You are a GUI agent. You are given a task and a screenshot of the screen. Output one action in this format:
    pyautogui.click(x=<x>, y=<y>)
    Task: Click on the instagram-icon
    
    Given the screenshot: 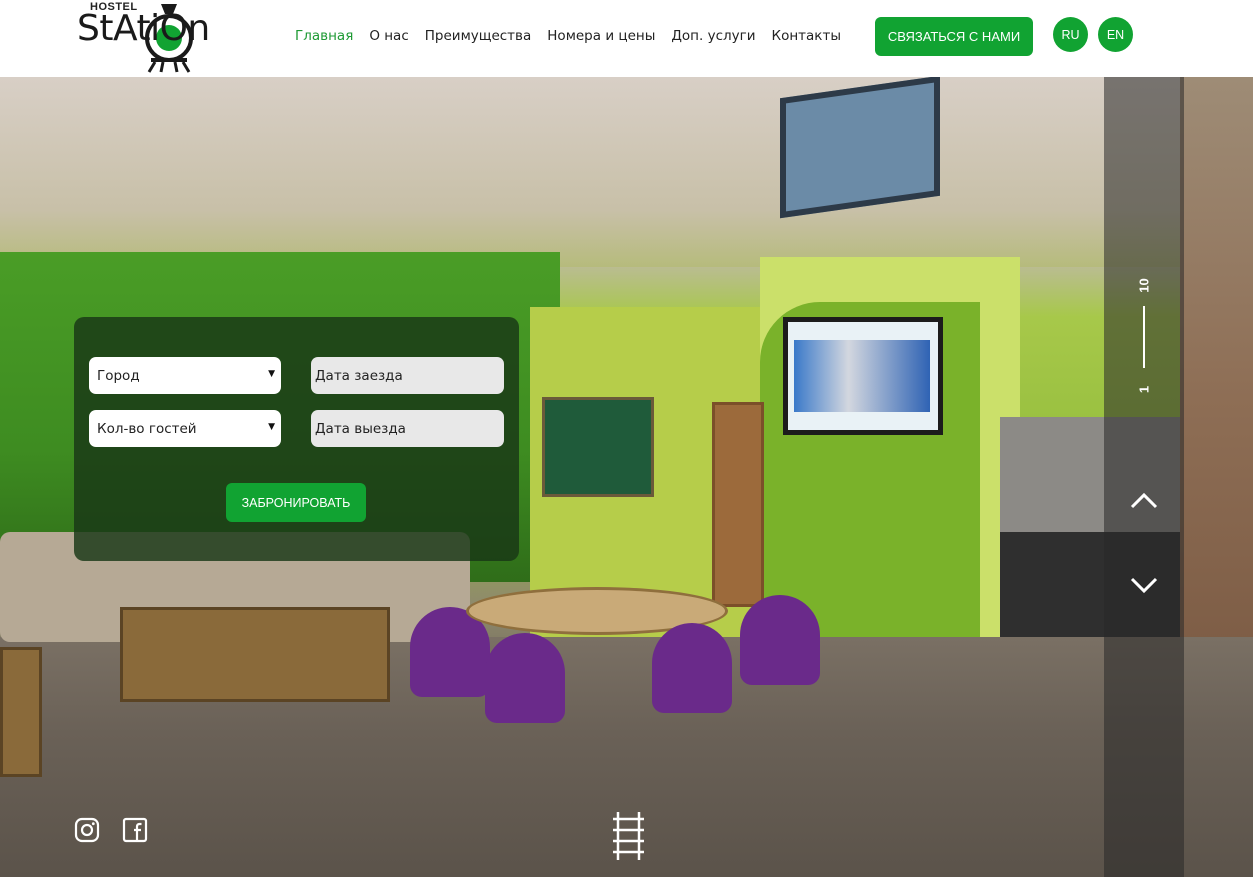 What is the action you would take?
    pyautogui.click(x=87, y=830)
    